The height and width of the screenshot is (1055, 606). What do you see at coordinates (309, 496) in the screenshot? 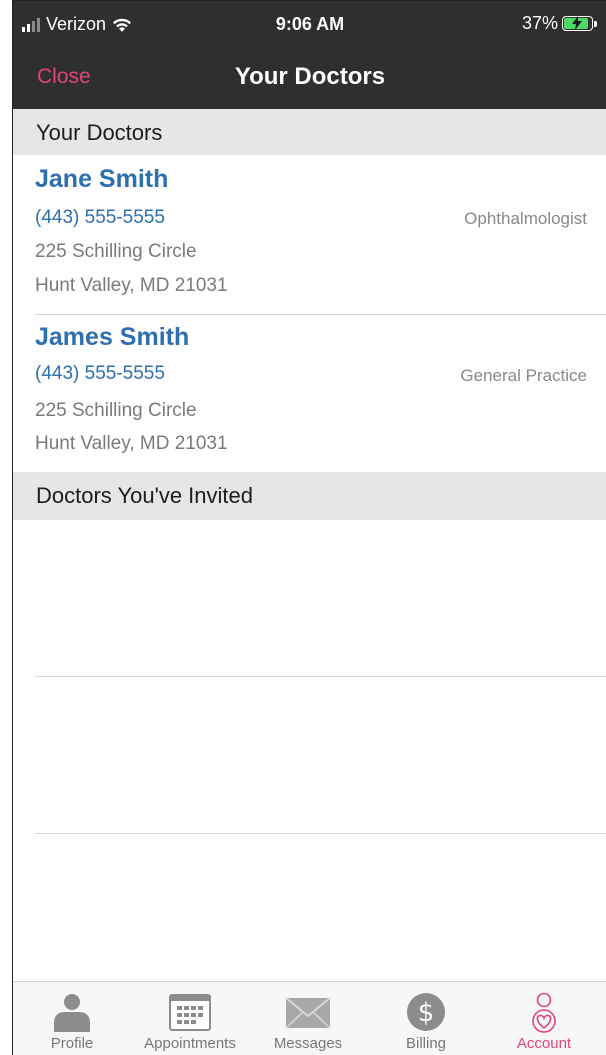
I see `section-header-invited: Doctors You've Invited` at bounding box center [309, 496].